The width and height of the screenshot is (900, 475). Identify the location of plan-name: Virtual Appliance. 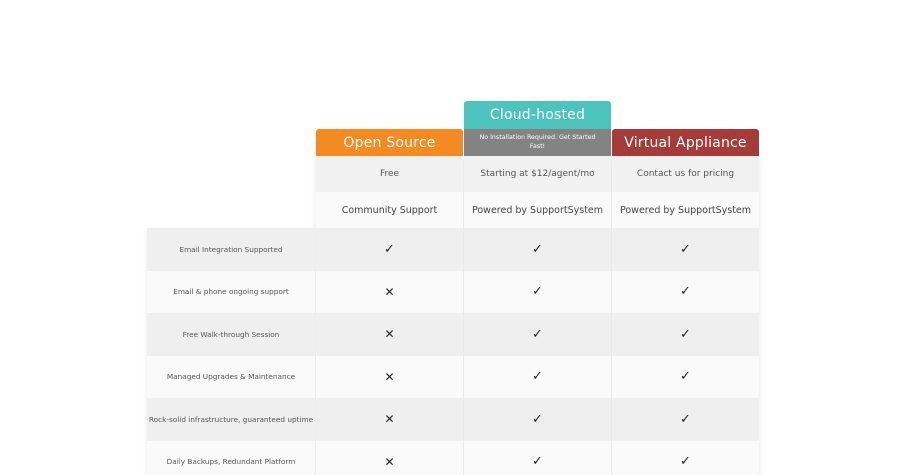
(685, 143).